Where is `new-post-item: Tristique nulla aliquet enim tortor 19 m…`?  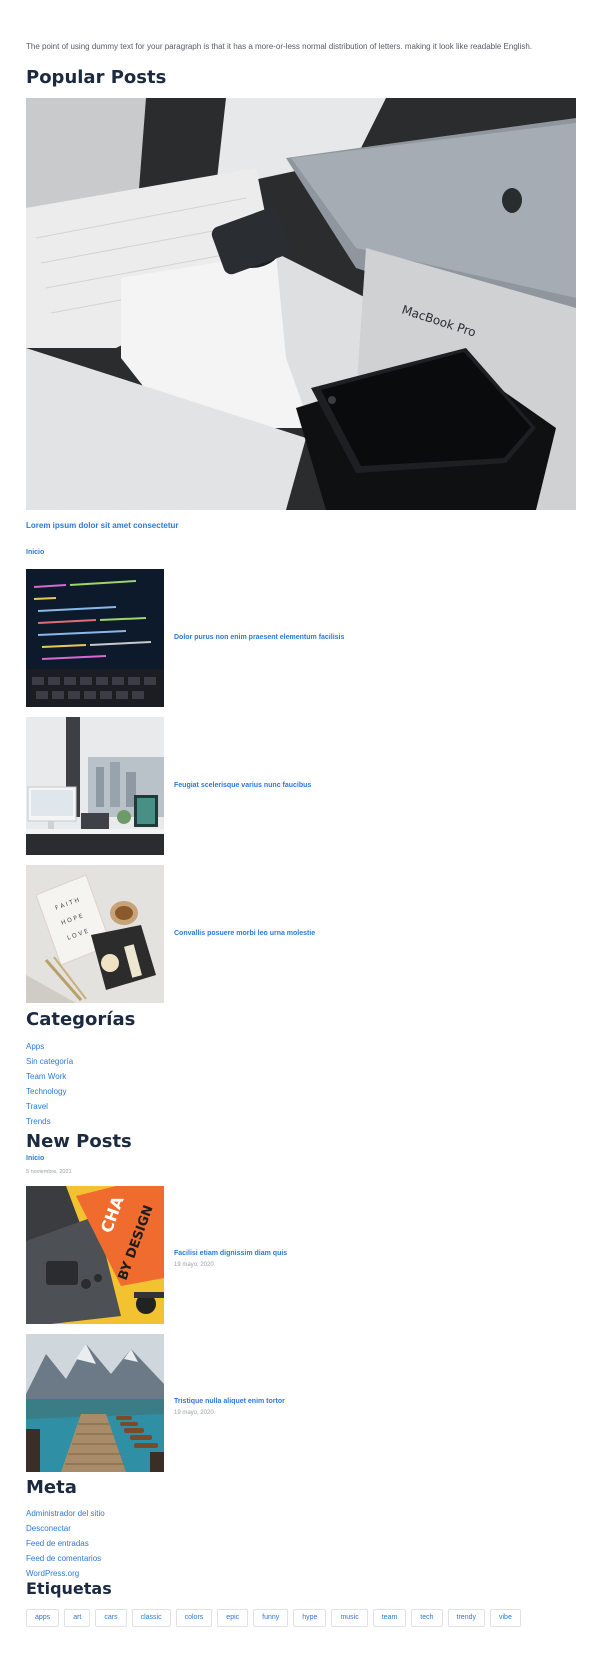
new-post-item: Tristique nulla aliquet enim tortor 19 m… is located at coordinates (296, 1403).